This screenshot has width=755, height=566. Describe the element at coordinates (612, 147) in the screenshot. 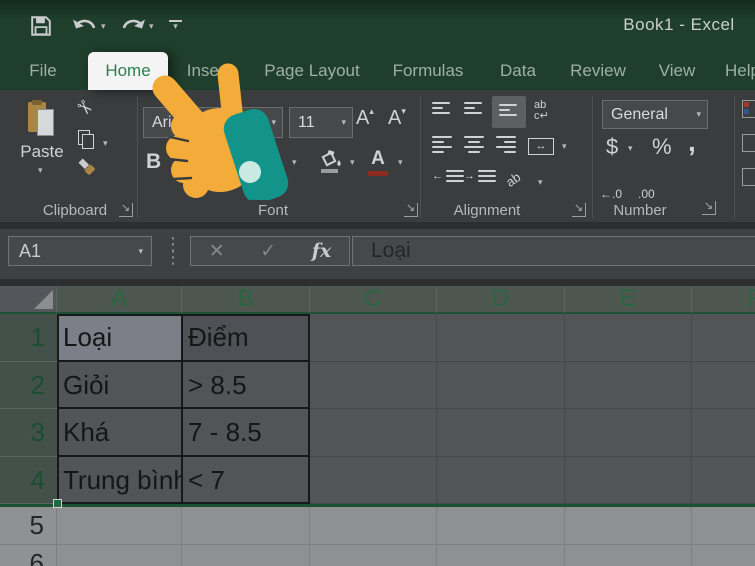

I see `accounting-format-button: $` at that location.